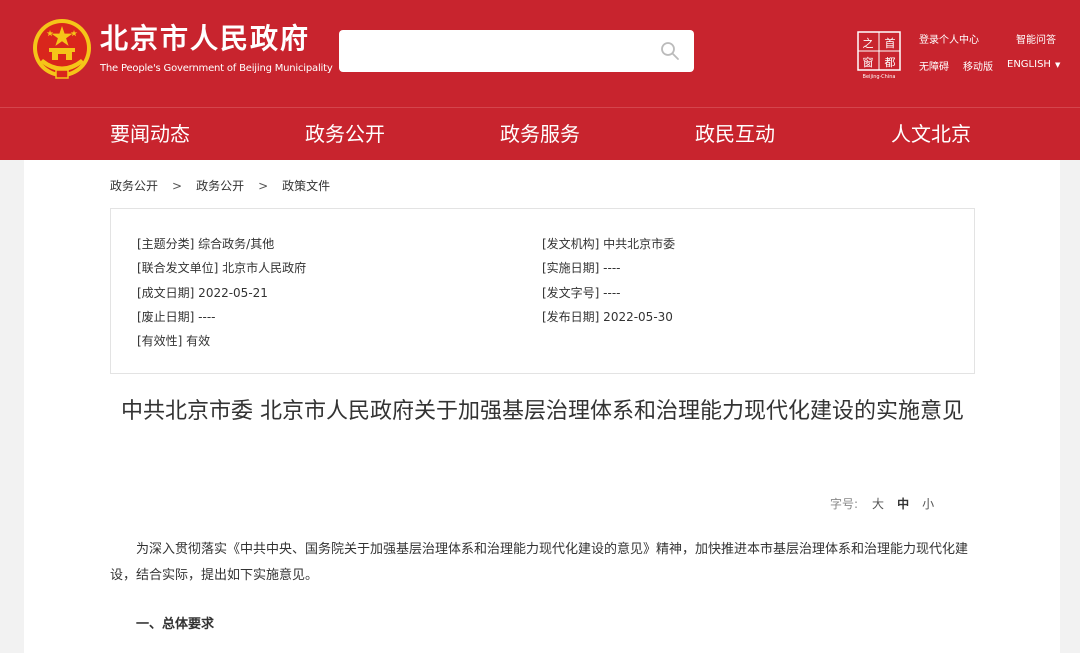  I want to click on accessibility-link: 无障碍, so click(934, 65).